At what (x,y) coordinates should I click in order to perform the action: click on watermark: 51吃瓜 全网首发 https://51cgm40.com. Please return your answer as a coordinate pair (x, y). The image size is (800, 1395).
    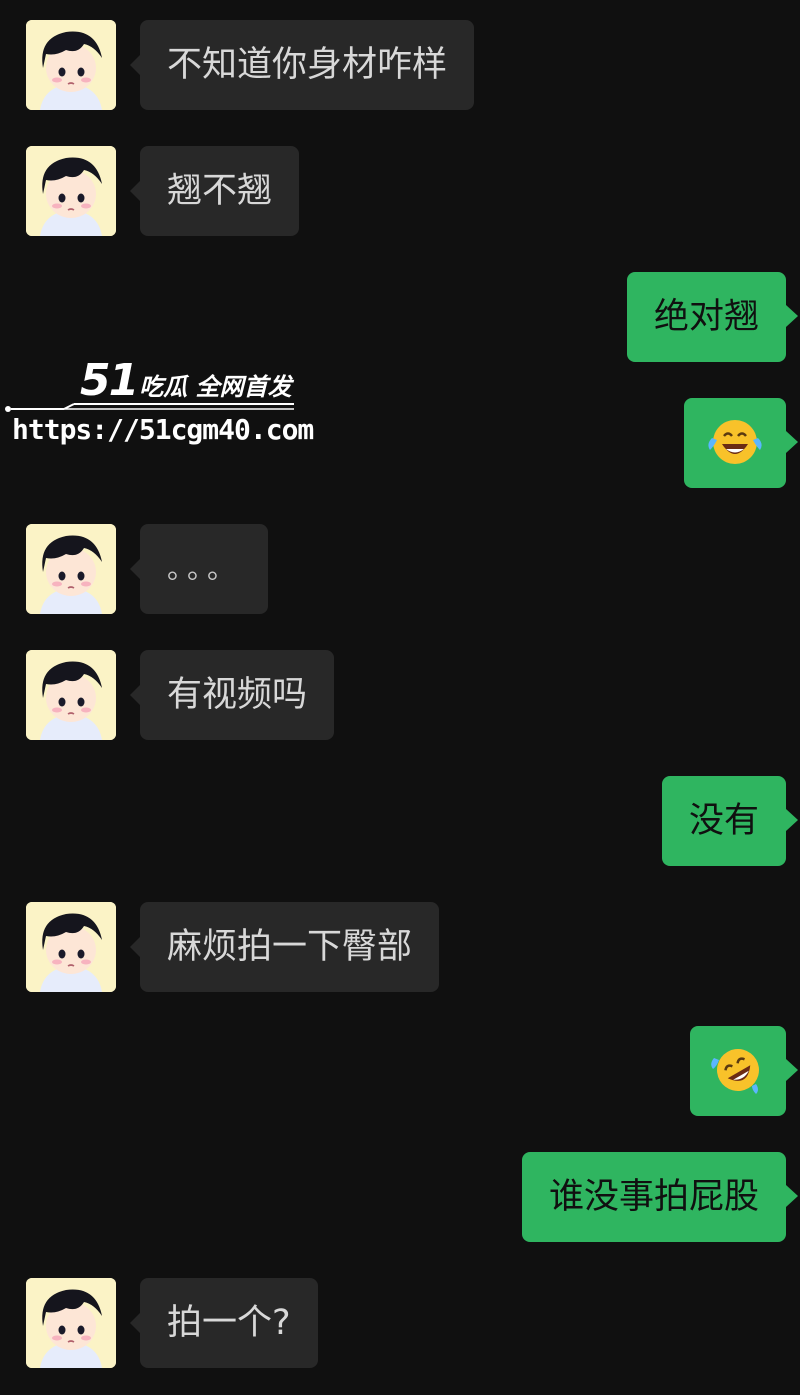
    Looking at the image, I should click on (160, 405).